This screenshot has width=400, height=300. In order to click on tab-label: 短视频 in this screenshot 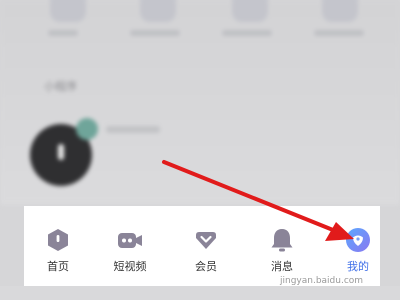, I will do `click(130, 266)`.